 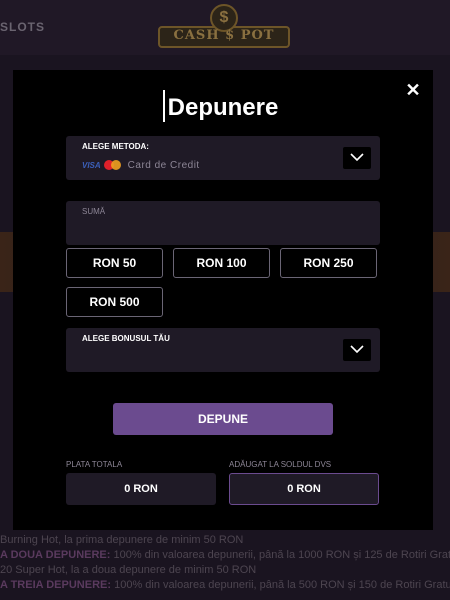 I want to click on total-payment-label: PLATA TOTALA, so click(x=94, y=464).